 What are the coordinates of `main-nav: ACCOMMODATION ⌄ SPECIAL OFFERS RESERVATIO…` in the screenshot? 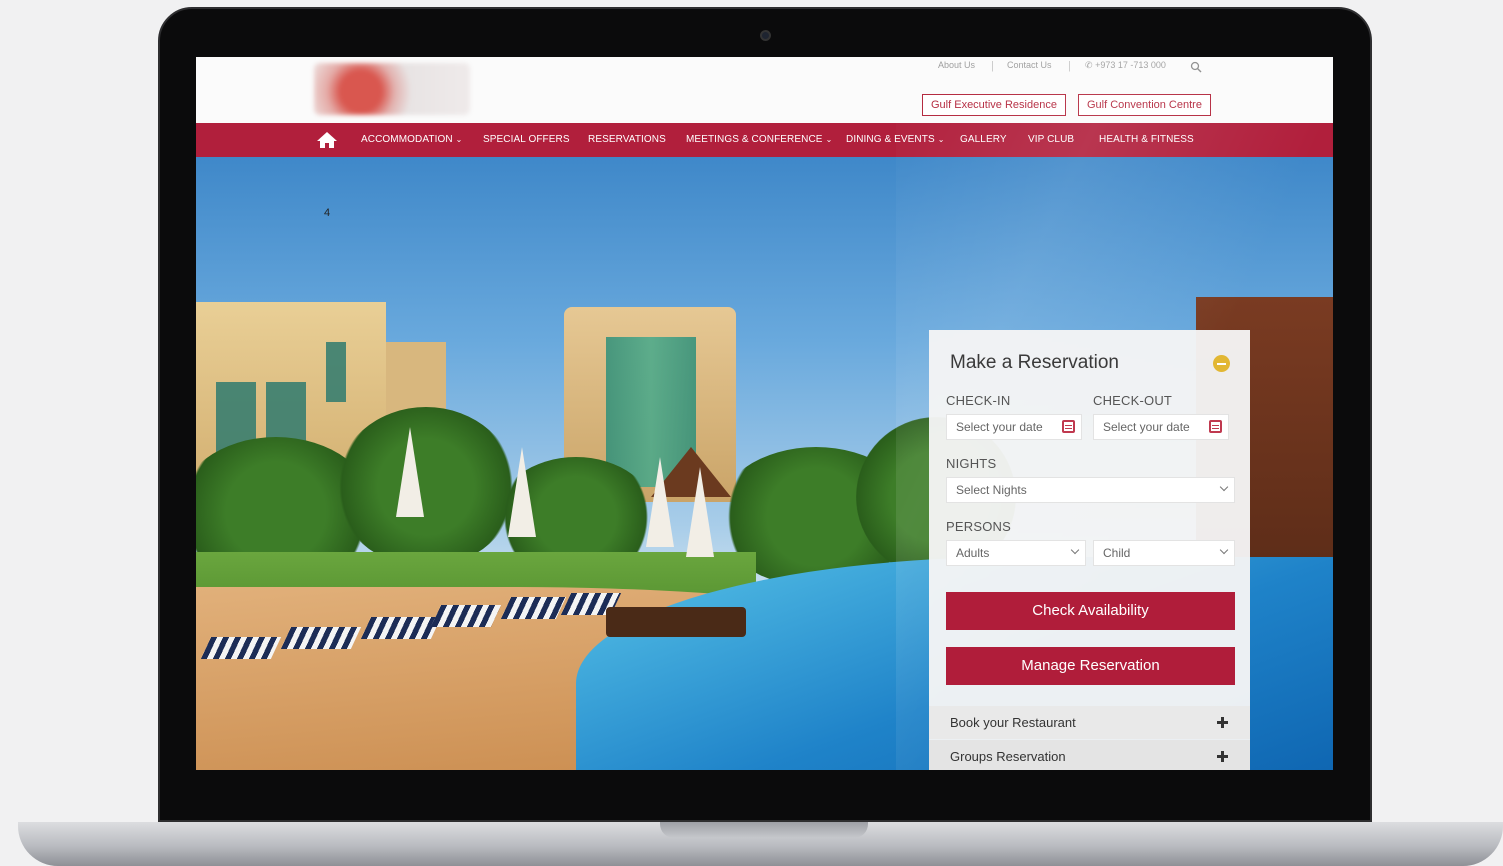 It's located at (764, 140).